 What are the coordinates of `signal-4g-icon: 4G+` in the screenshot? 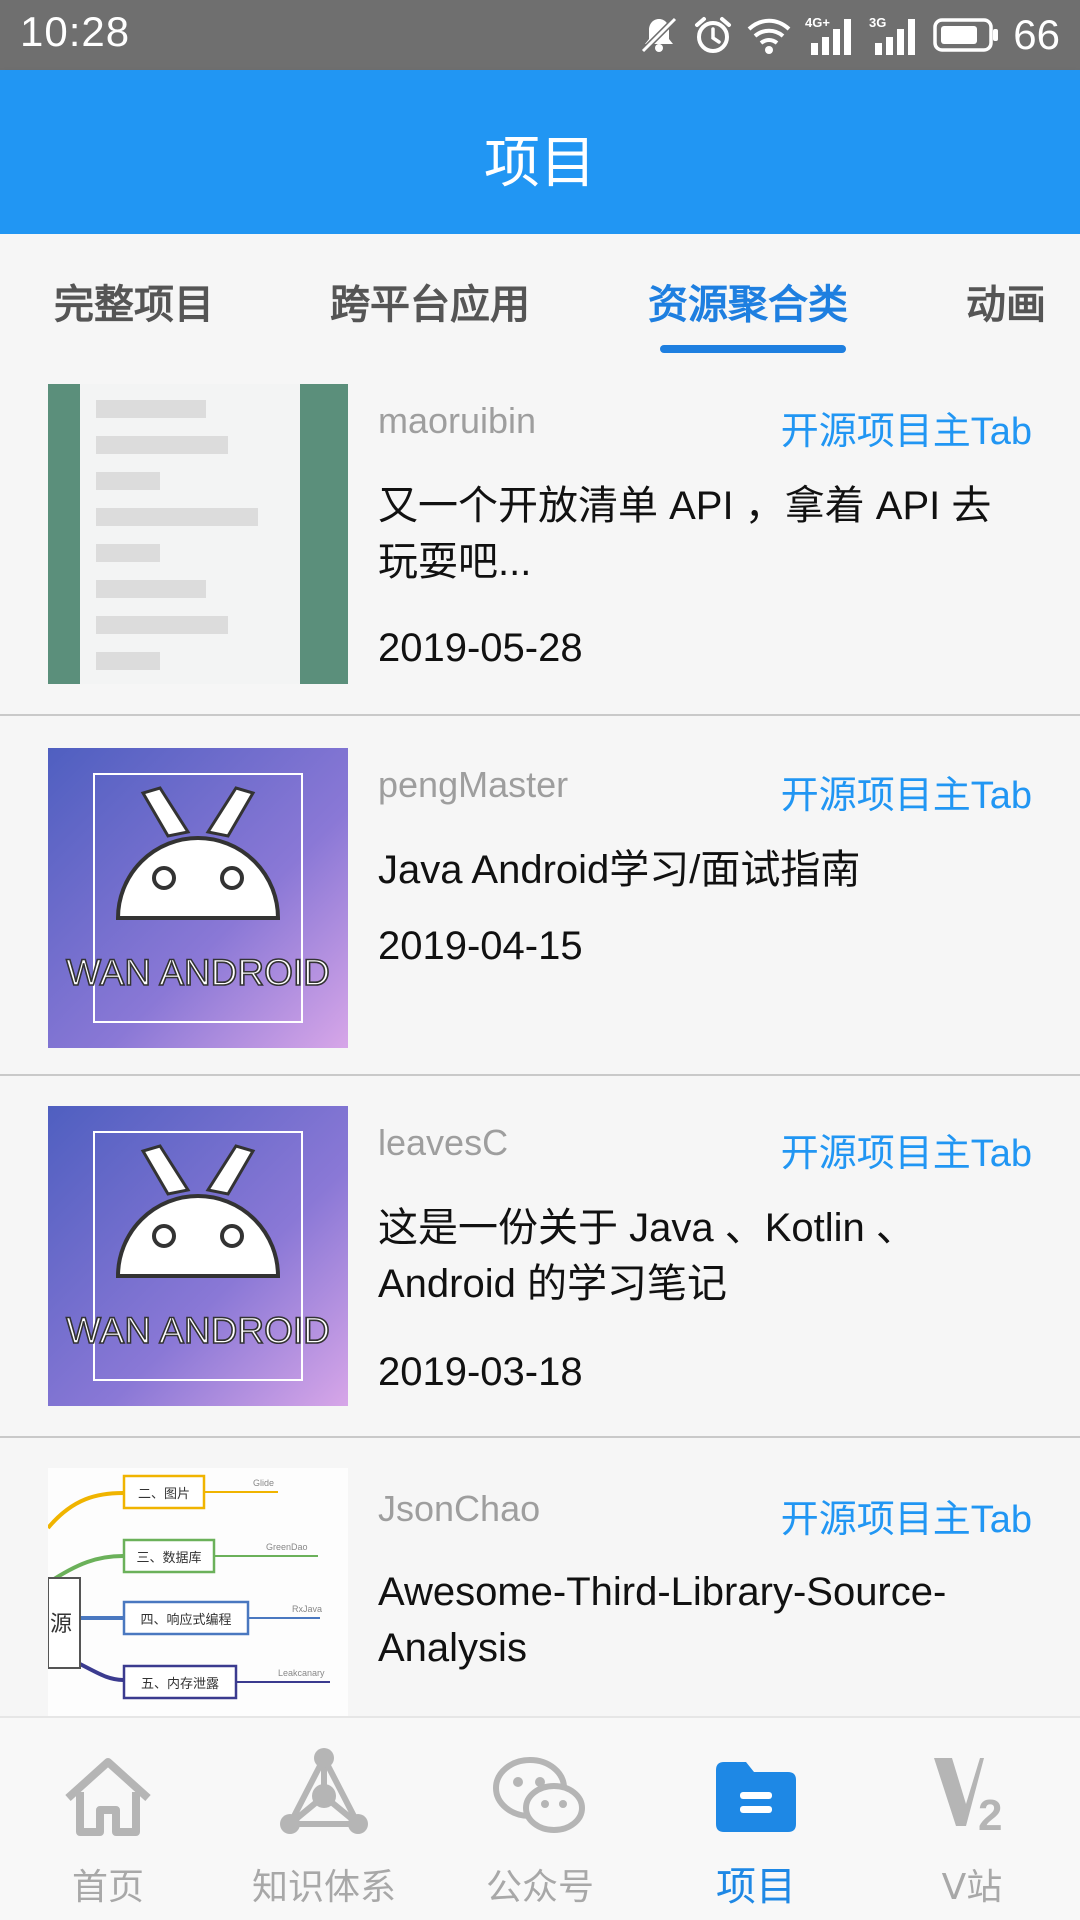 It's located at (828, 35).